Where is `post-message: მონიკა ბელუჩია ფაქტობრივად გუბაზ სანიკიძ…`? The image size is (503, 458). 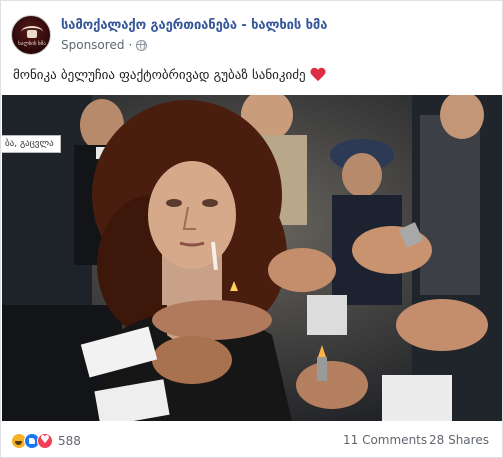 post-message: მონიკა ბელუჩია ფაქტობრივად გუბაზ სანიკიძ… is located at coordinates (159, 75).